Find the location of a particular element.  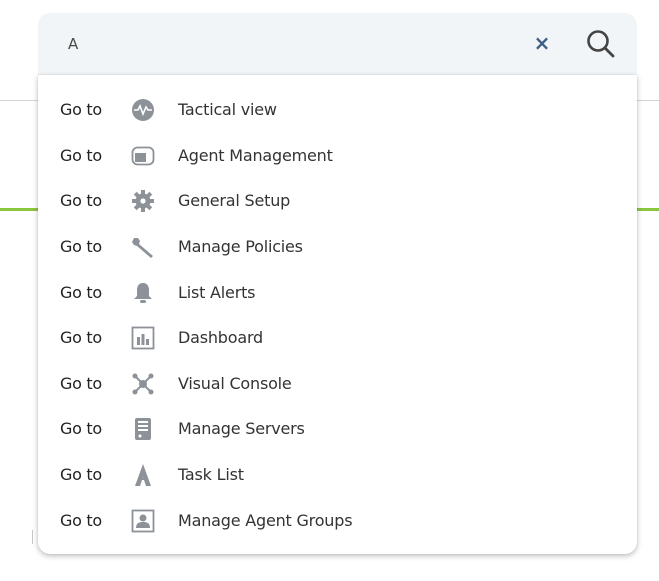

result-manage-policies: Go to Manage Policies is located at coordinates (337, 247).